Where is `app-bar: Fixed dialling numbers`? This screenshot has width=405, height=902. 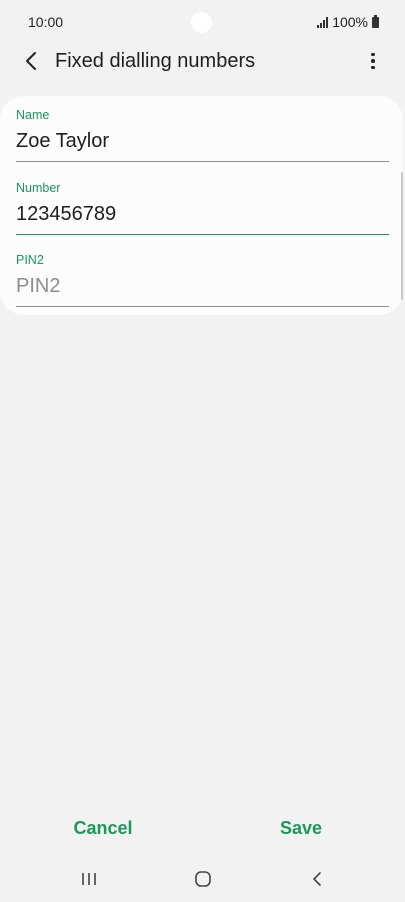 app-bar: Fixed dialling numbers is located at coordinates (202, 62).